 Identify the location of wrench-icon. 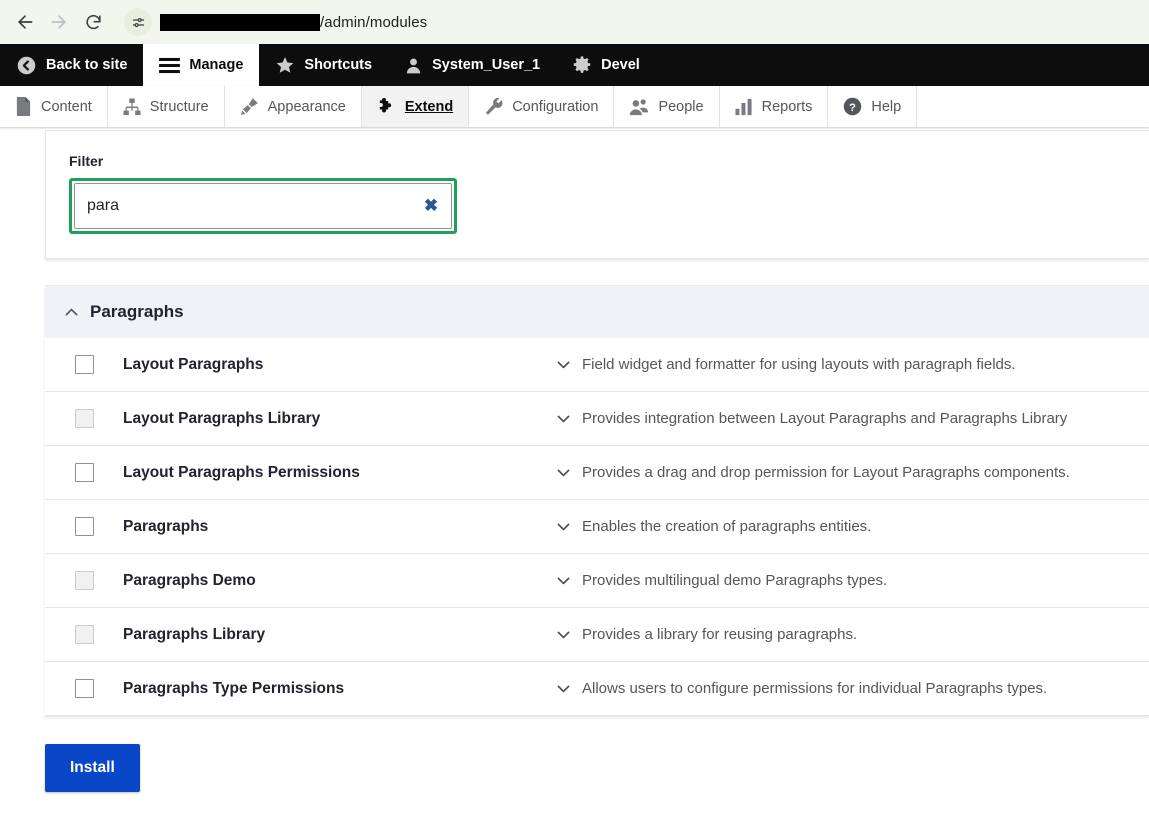
(493, 106).